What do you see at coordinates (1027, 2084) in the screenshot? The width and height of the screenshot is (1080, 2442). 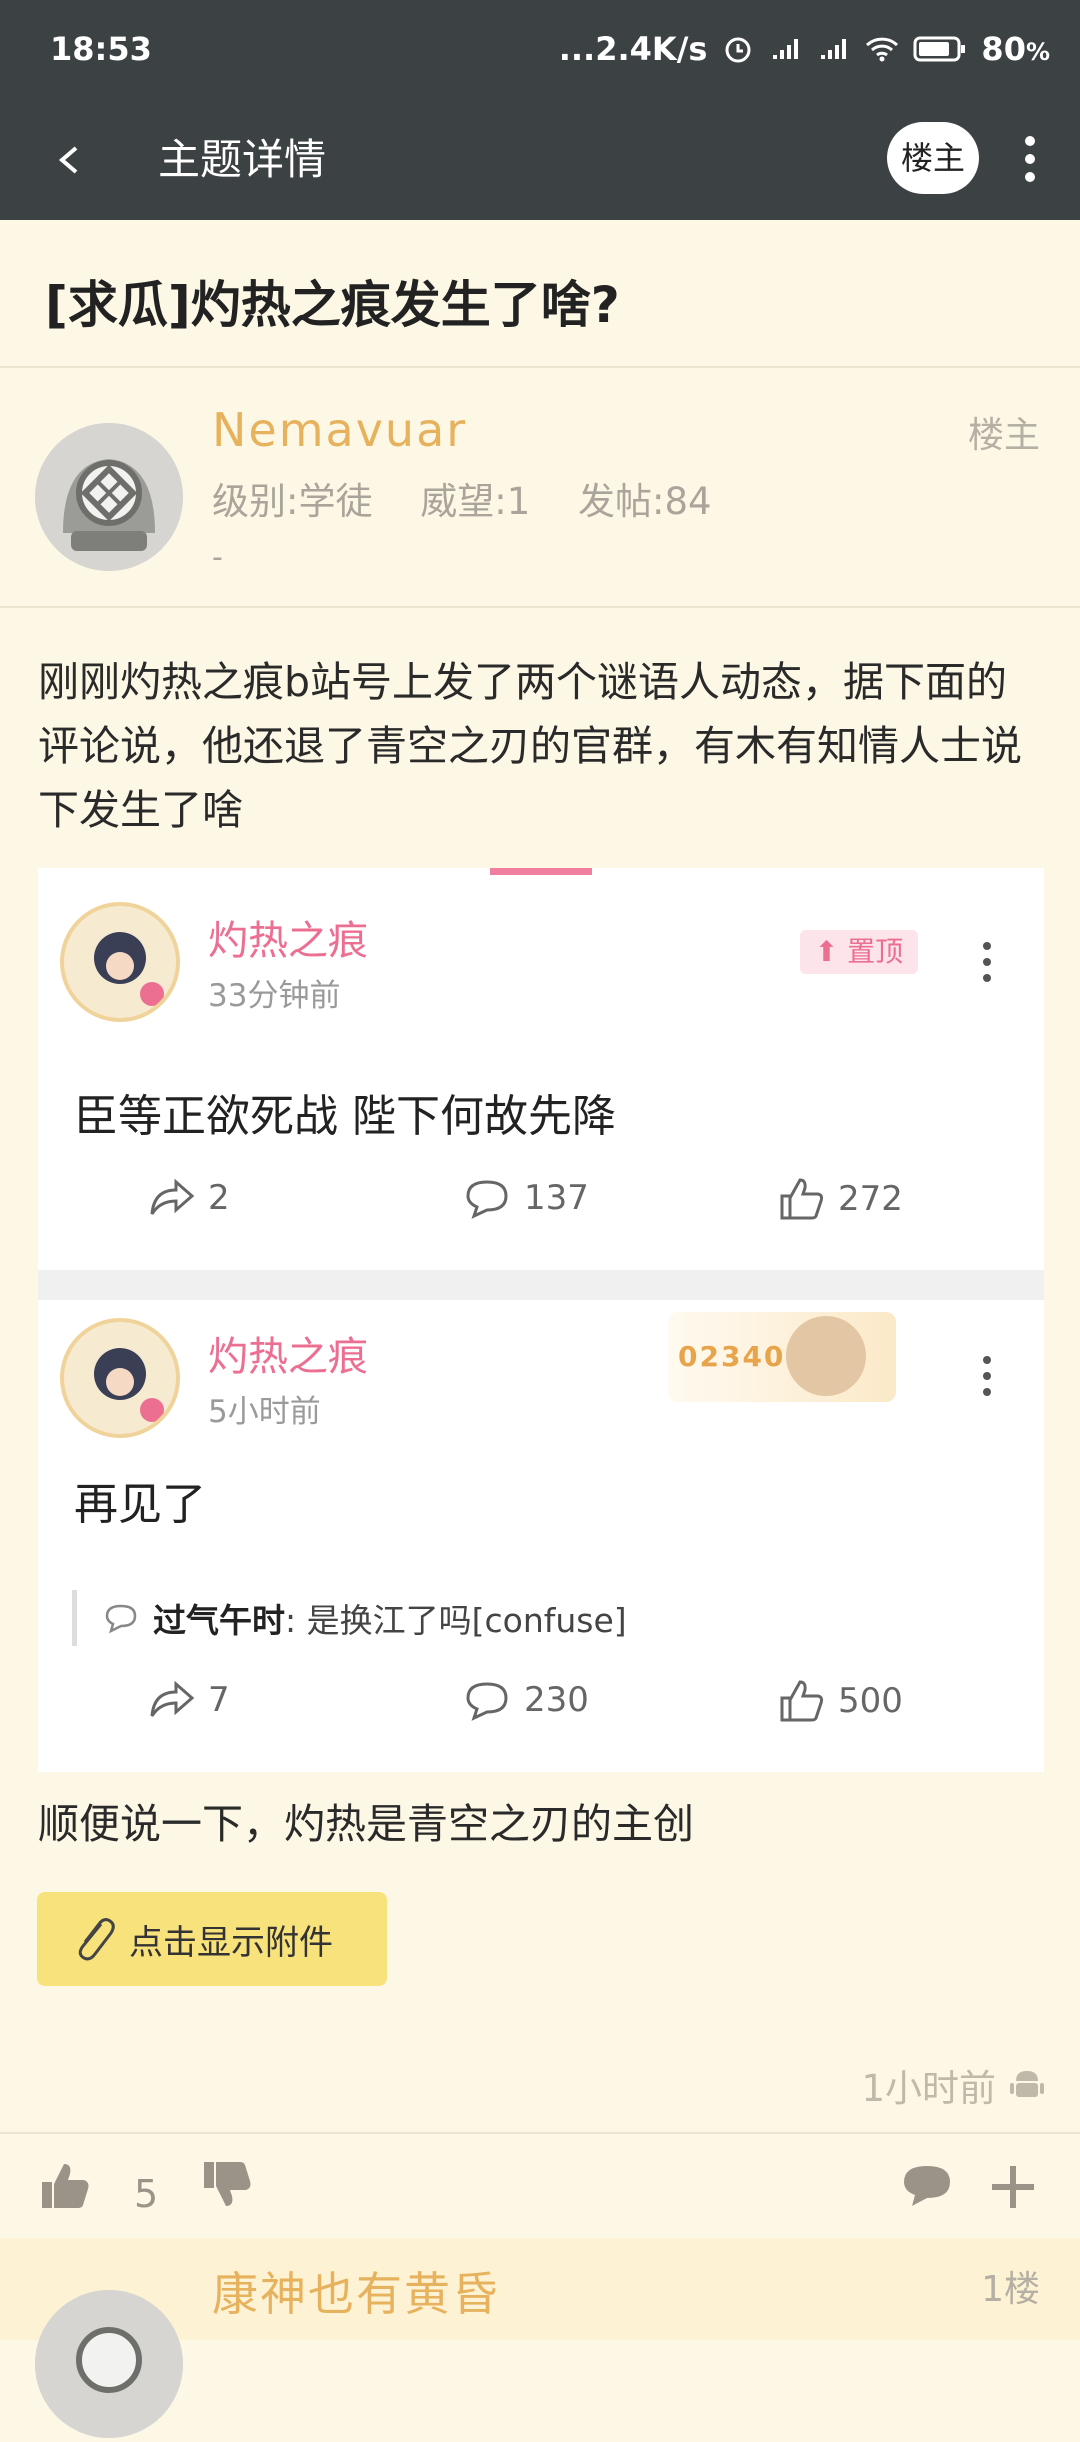 I see `android-icon` at bounding box center [1027, 2084].